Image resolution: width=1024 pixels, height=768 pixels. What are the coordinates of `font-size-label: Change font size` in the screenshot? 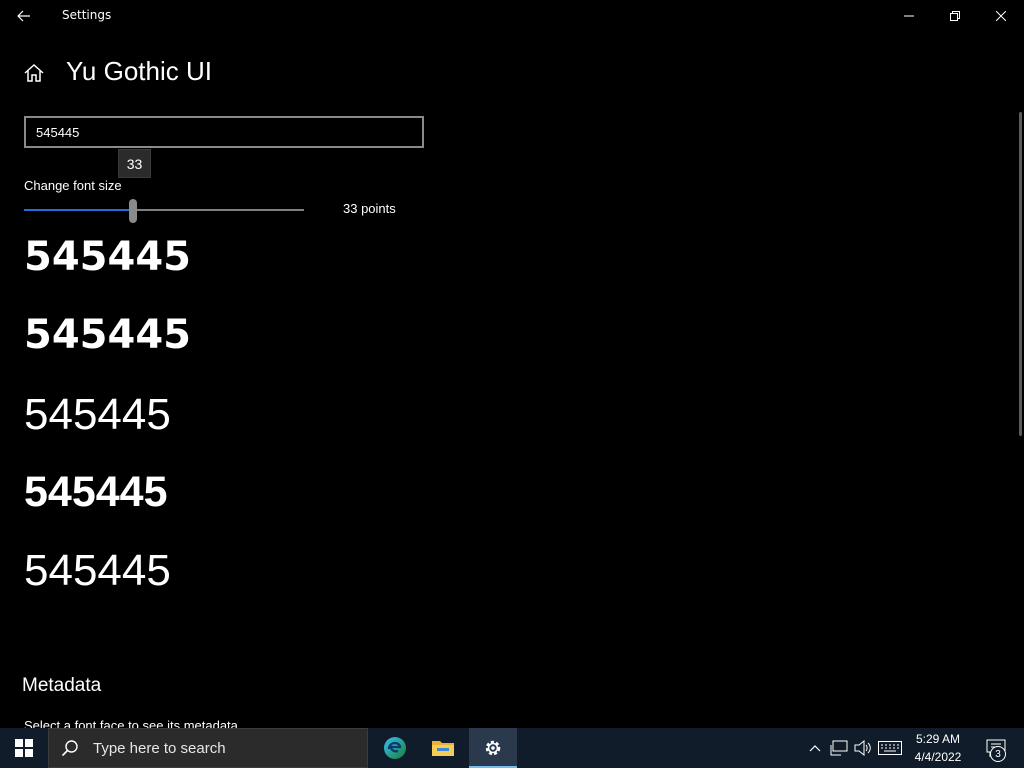 It's located at (73, 185).